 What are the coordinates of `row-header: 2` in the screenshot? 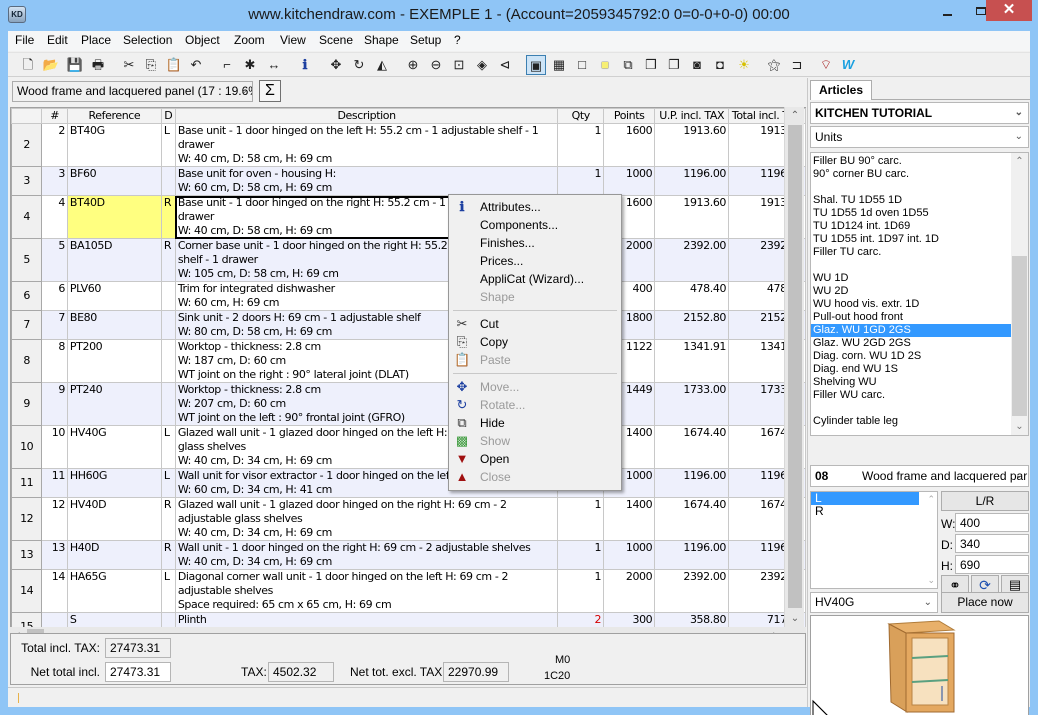 It's located at (27, 145).